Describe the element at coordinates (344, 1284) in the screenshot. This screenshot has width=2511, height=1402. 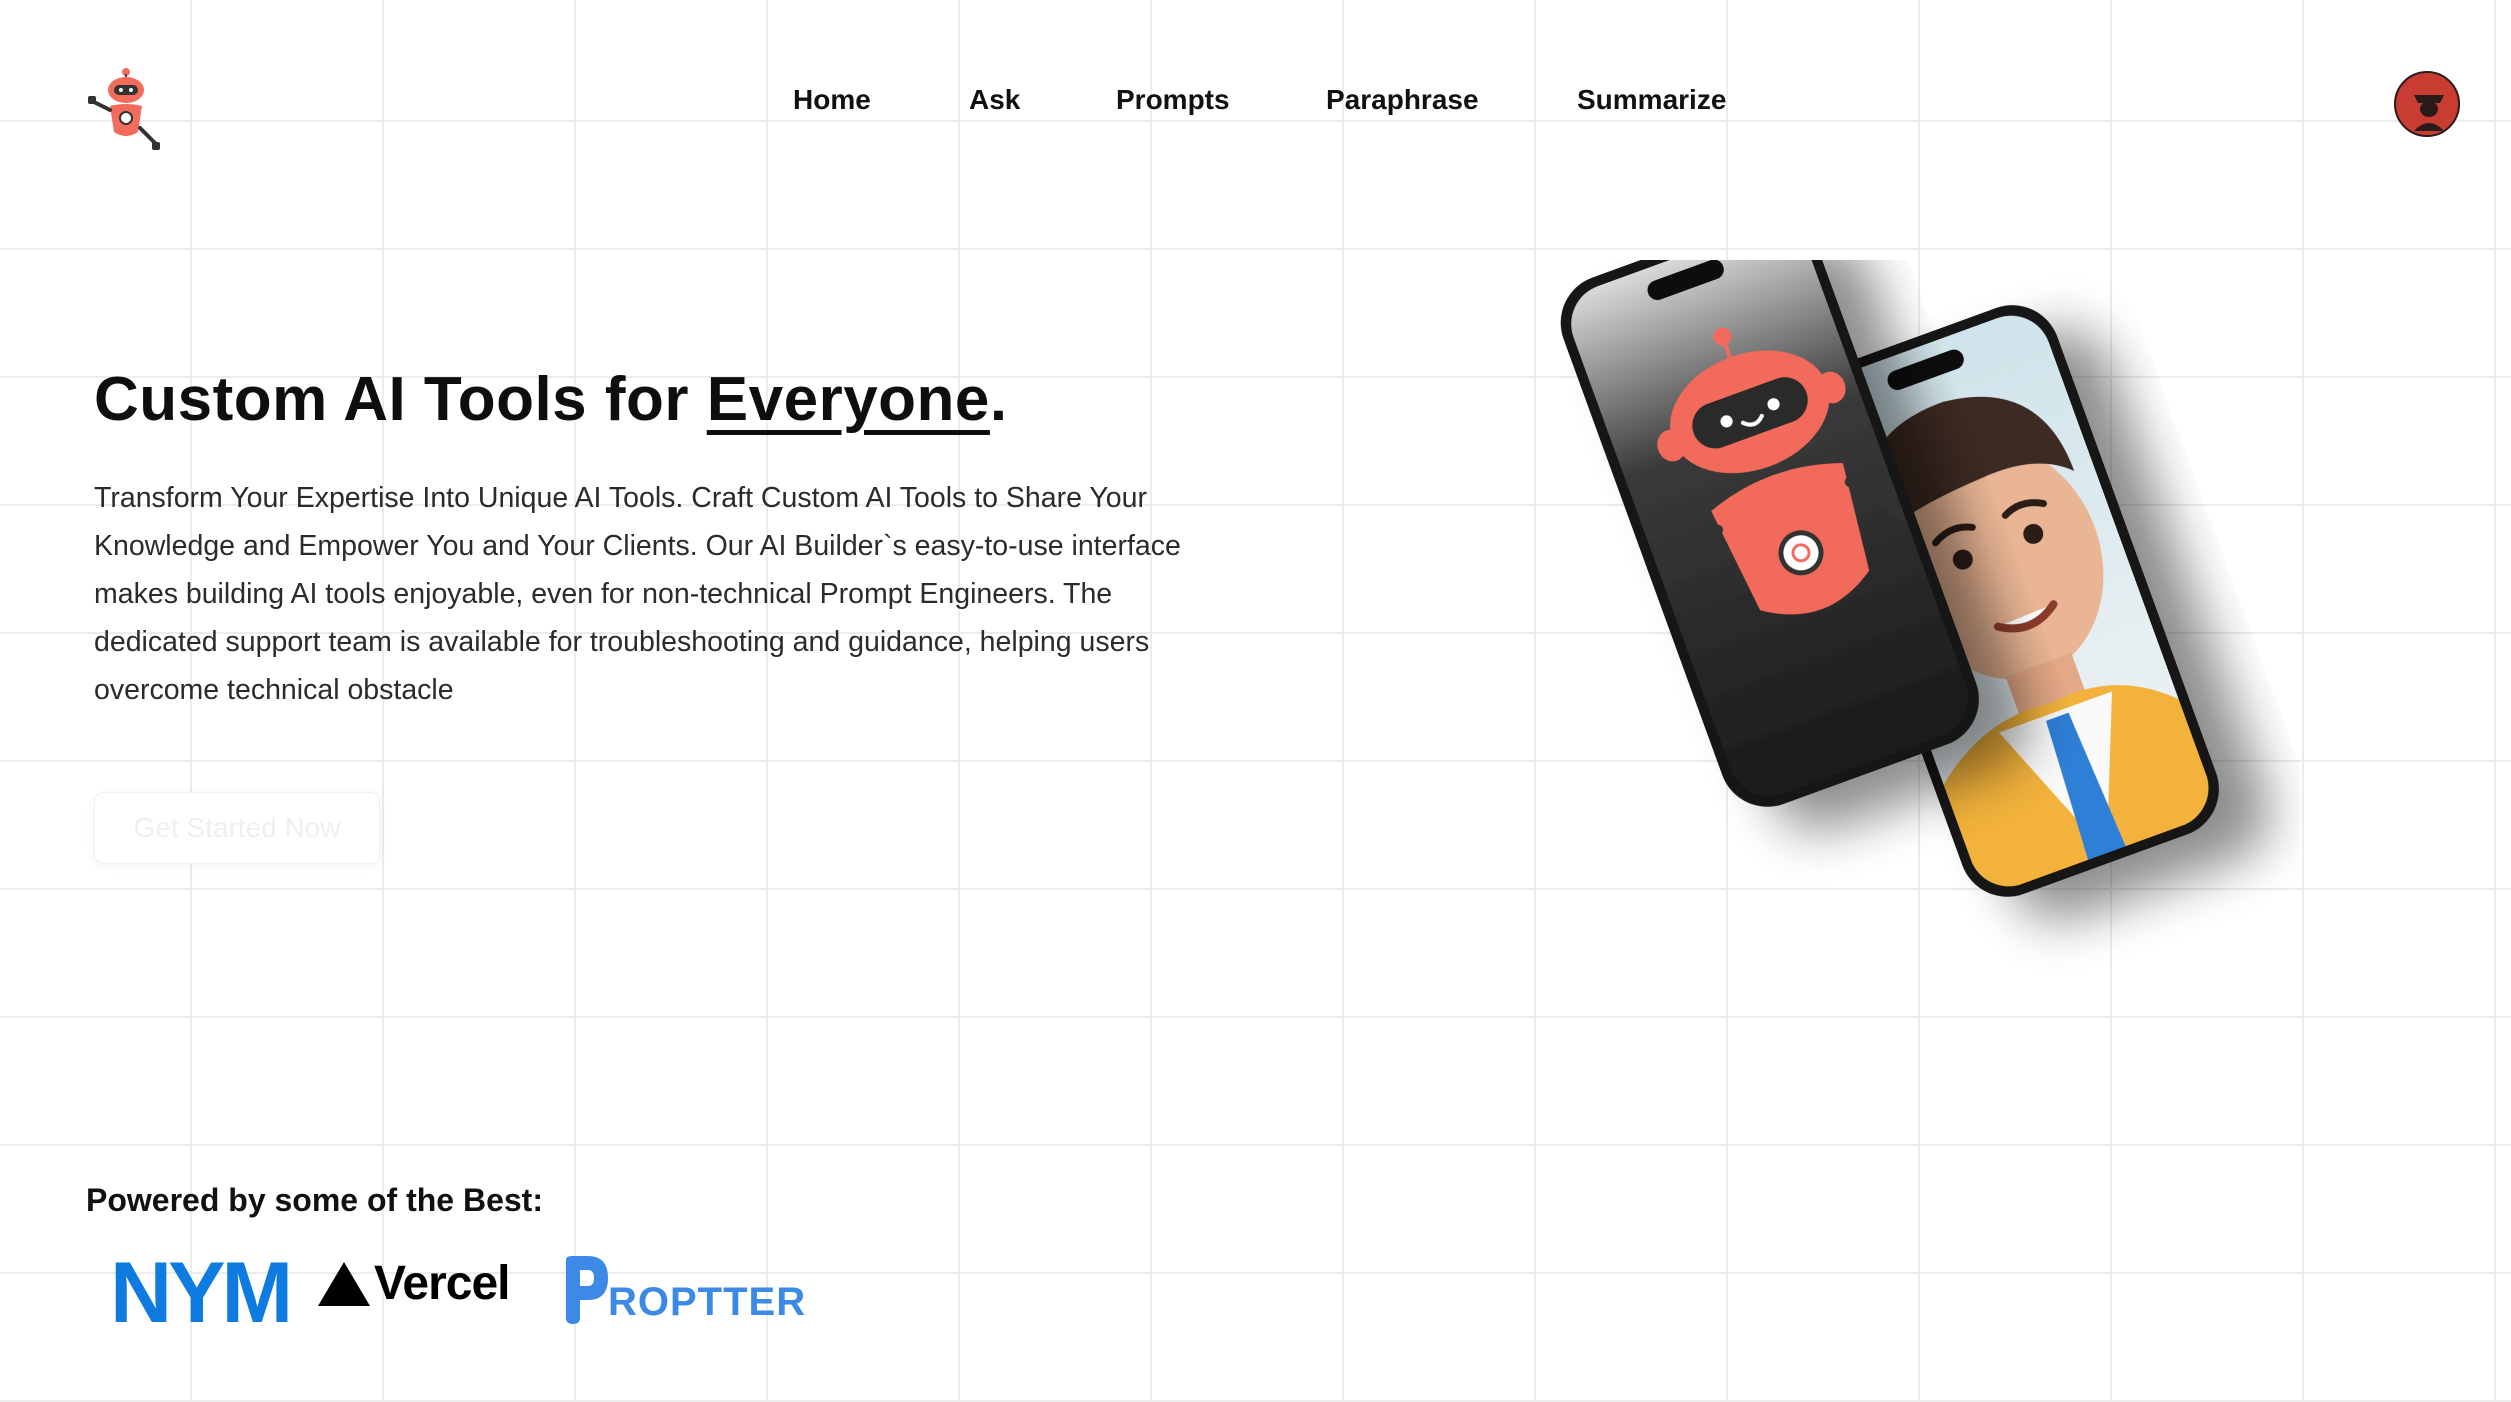
I see `vercel-triangle-icon` at that location.